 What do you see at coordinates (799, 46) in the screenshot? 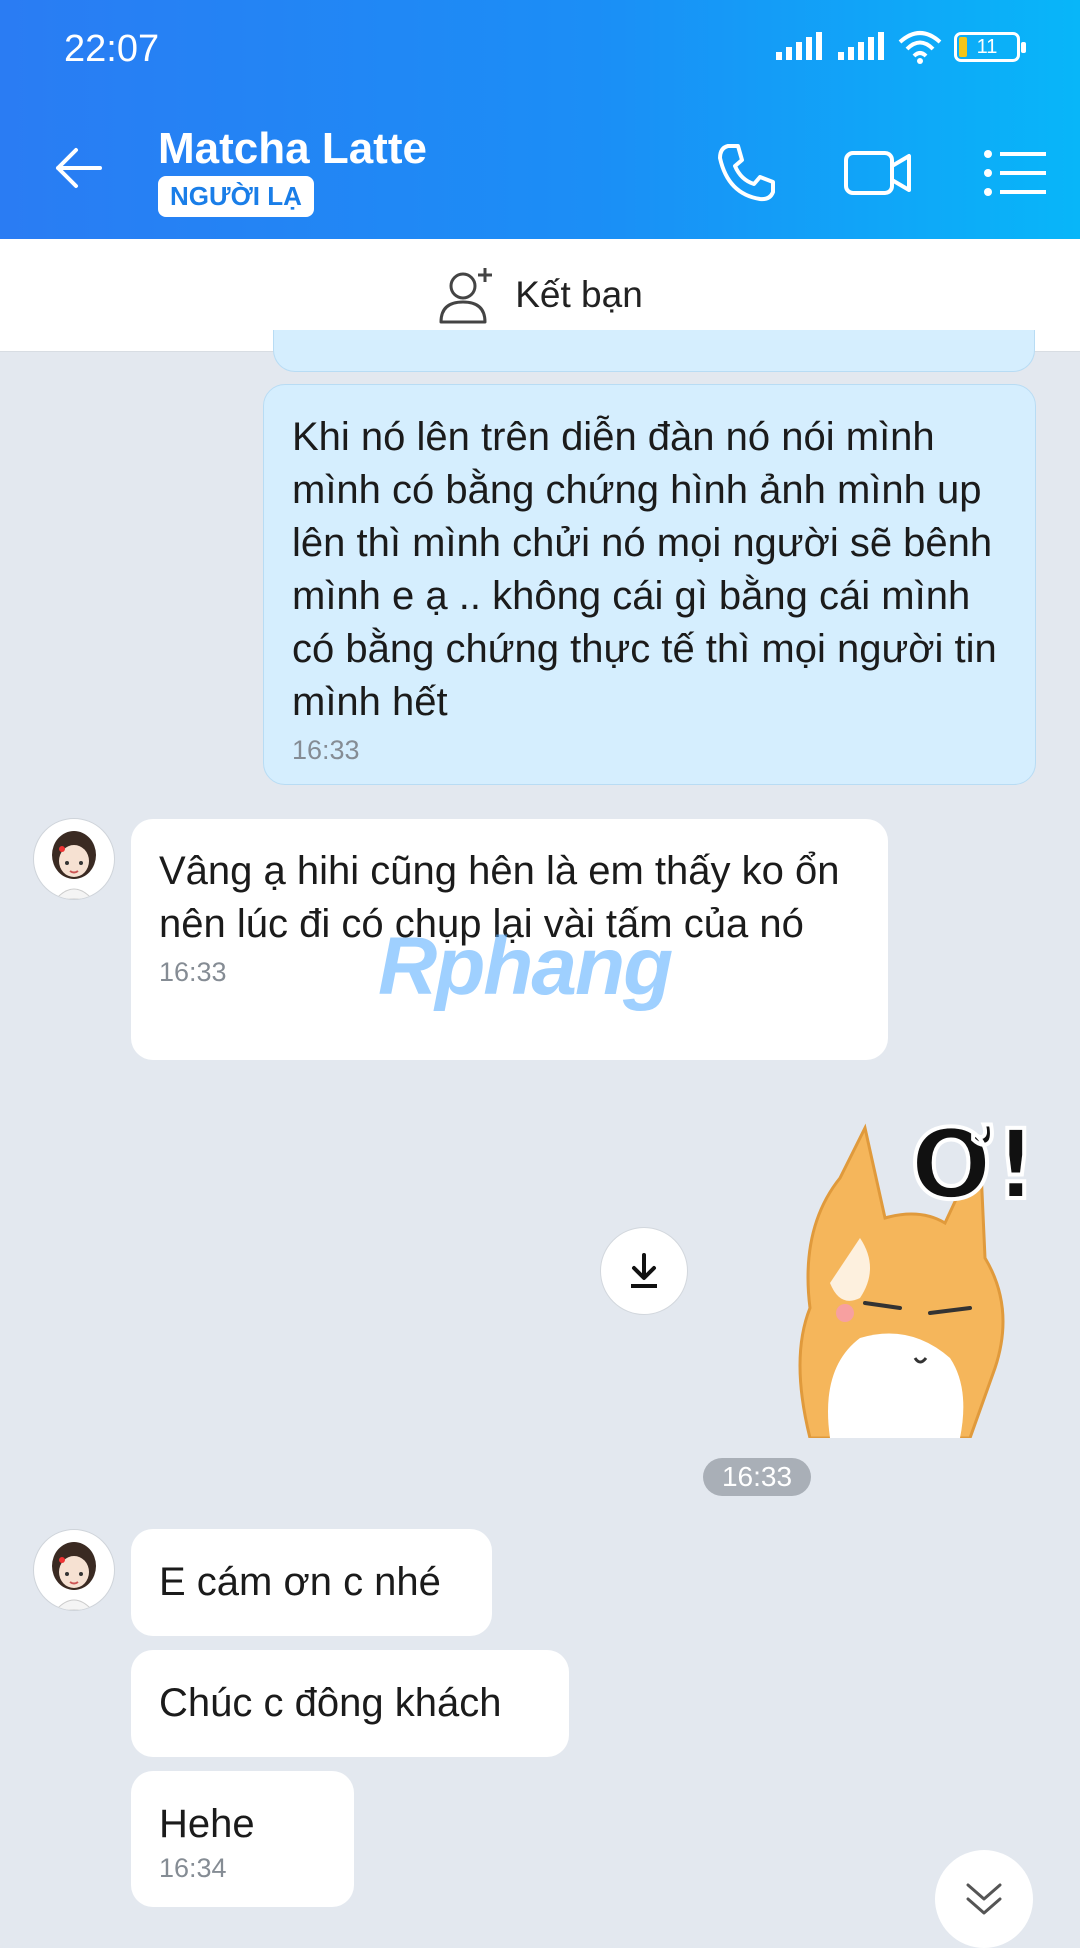
I see `signal-icon` at bounding box center [799, 46].